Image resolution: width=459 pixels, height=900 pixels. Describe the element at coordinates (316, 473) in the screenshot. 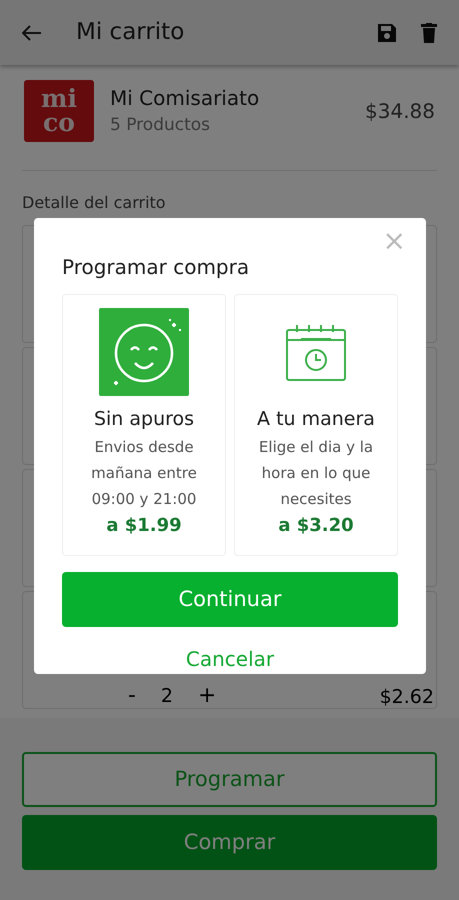

I see `option-description: Elige el dia y la hora en lo que necesites` at that location.